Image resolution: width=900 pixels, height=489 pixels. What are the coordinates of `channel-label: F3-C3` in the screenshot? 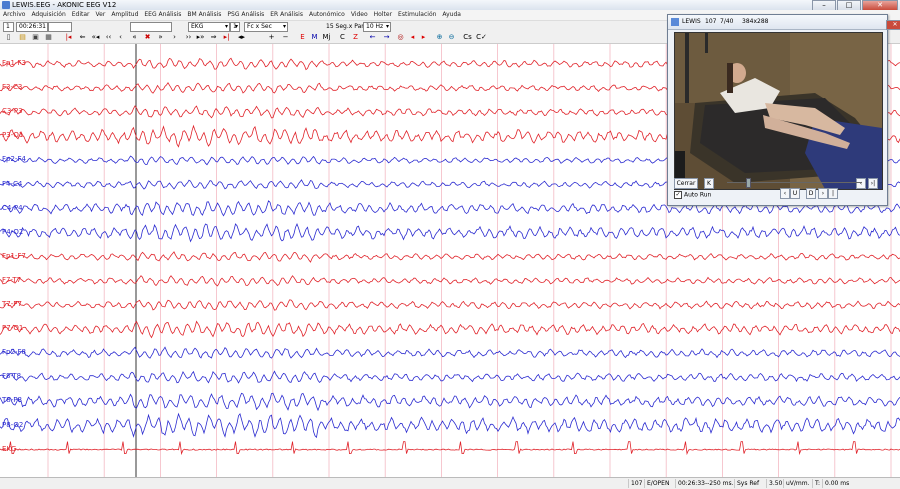 It's located at (12, 87).